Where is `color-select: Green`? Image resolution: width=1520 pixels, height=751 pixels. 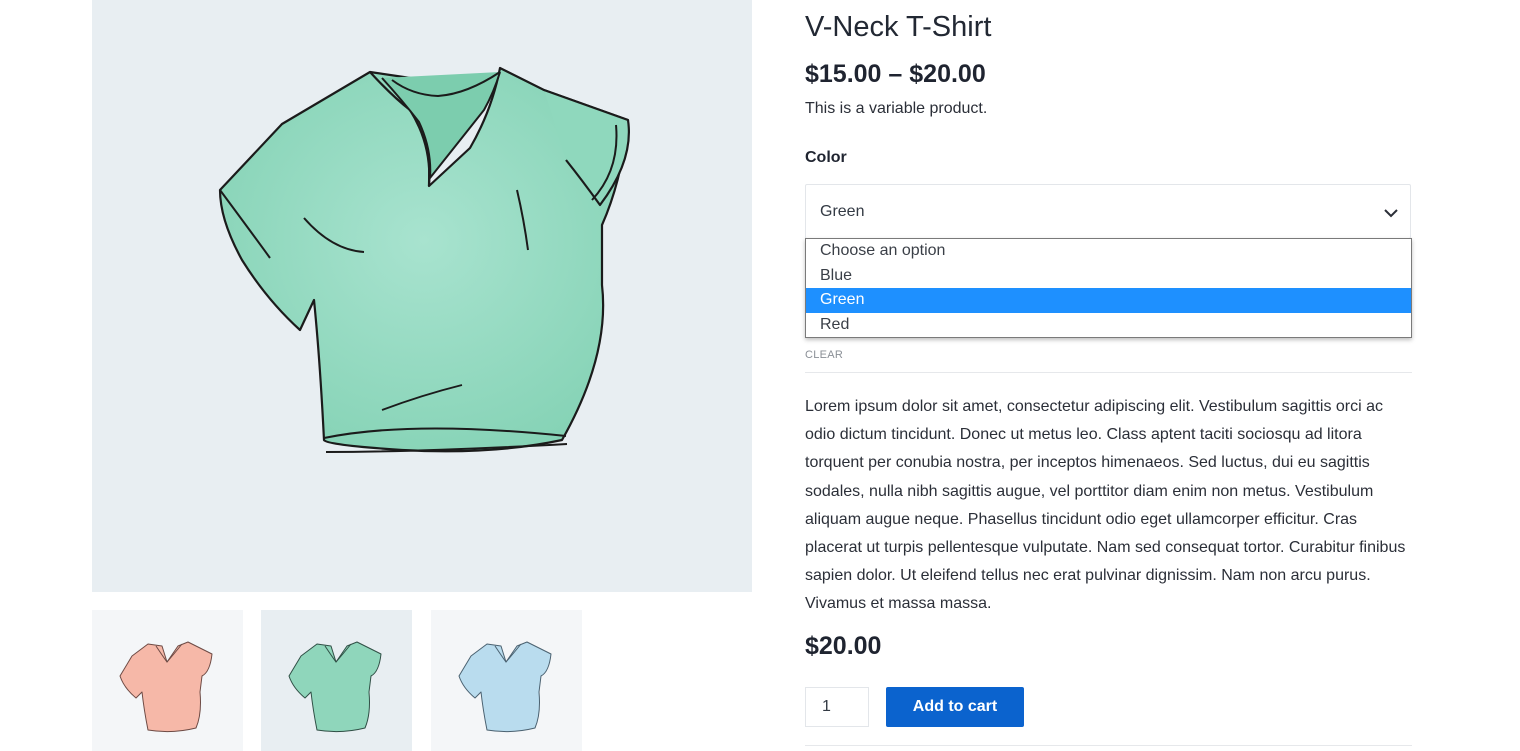 color-select: Green is located at coordinates (1108, 211).